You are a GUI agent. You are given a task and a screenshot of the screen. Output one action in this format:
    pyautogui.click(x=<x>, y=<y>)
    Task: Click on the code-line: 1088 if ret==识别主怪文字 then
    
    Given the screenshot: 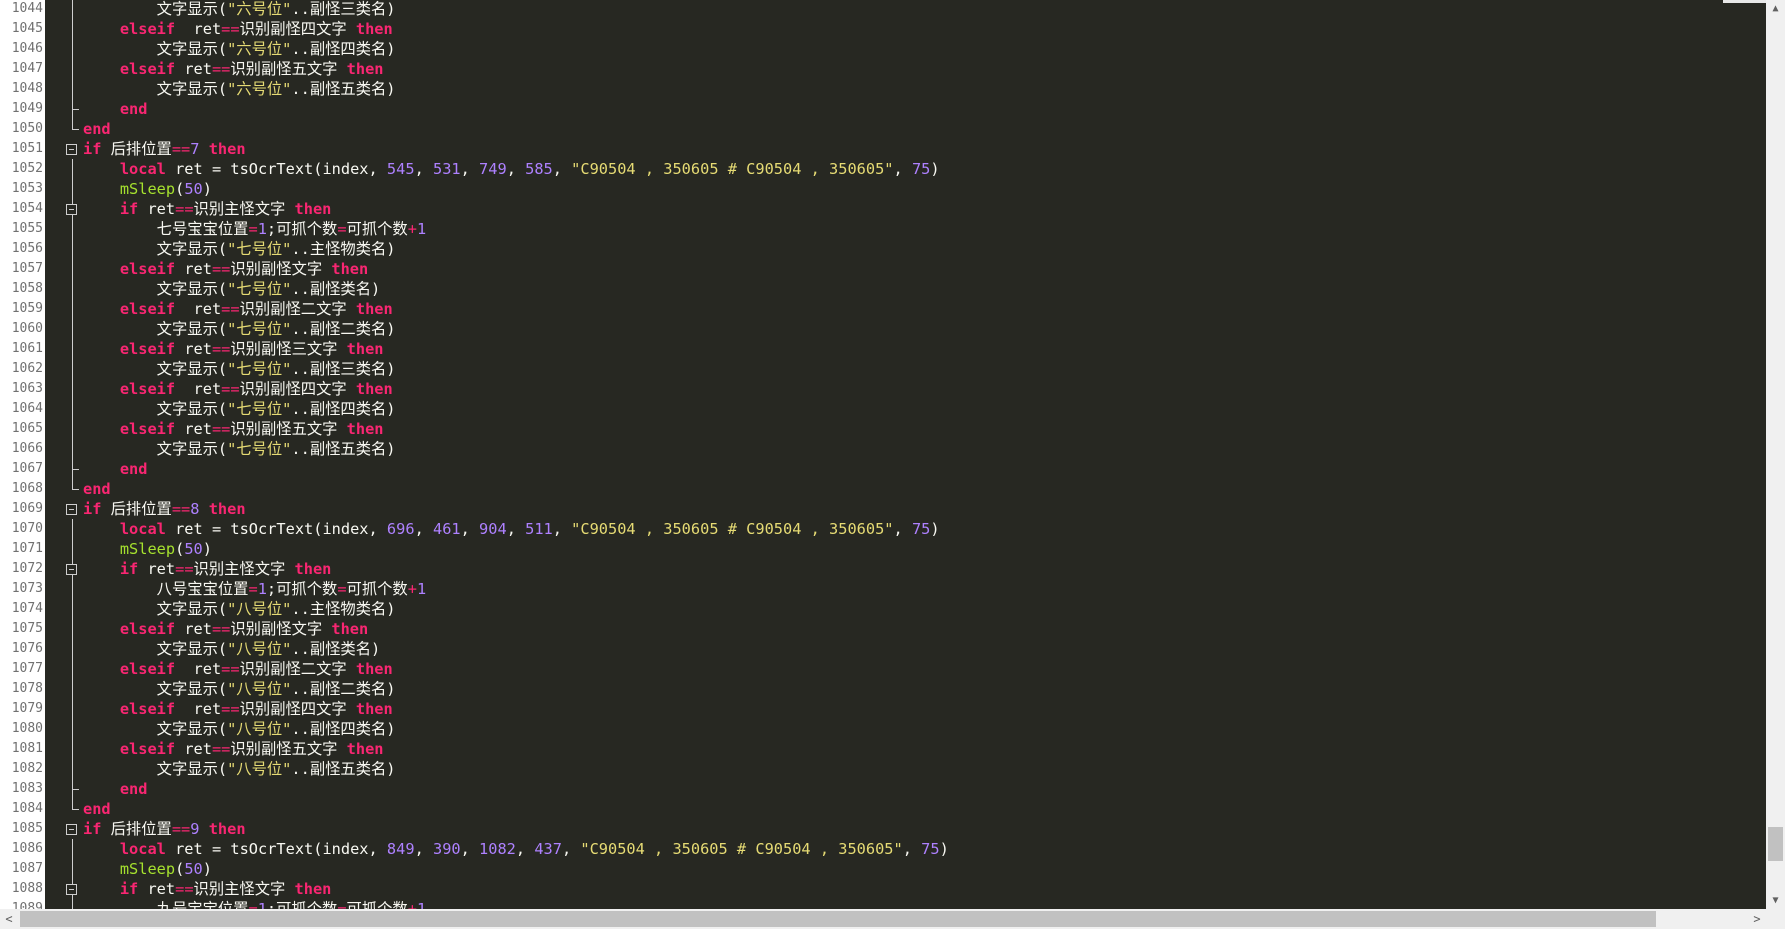 What is the action you would take?
    pyautogui.click(x=883, y=889)
    